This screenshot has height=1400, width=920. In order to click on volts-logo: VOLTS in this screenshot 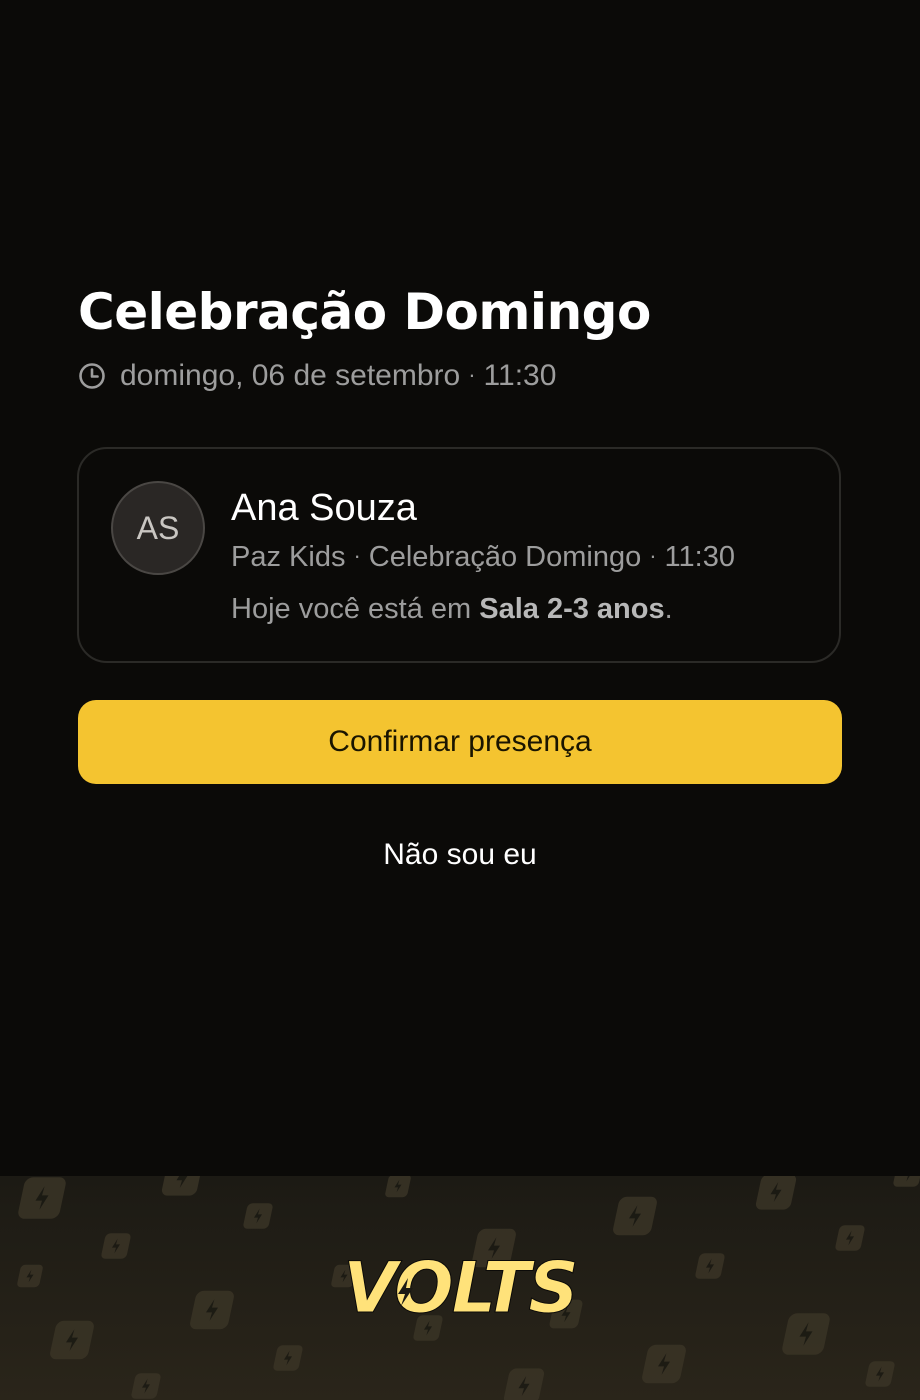, I will do `click(461, 1290)`.